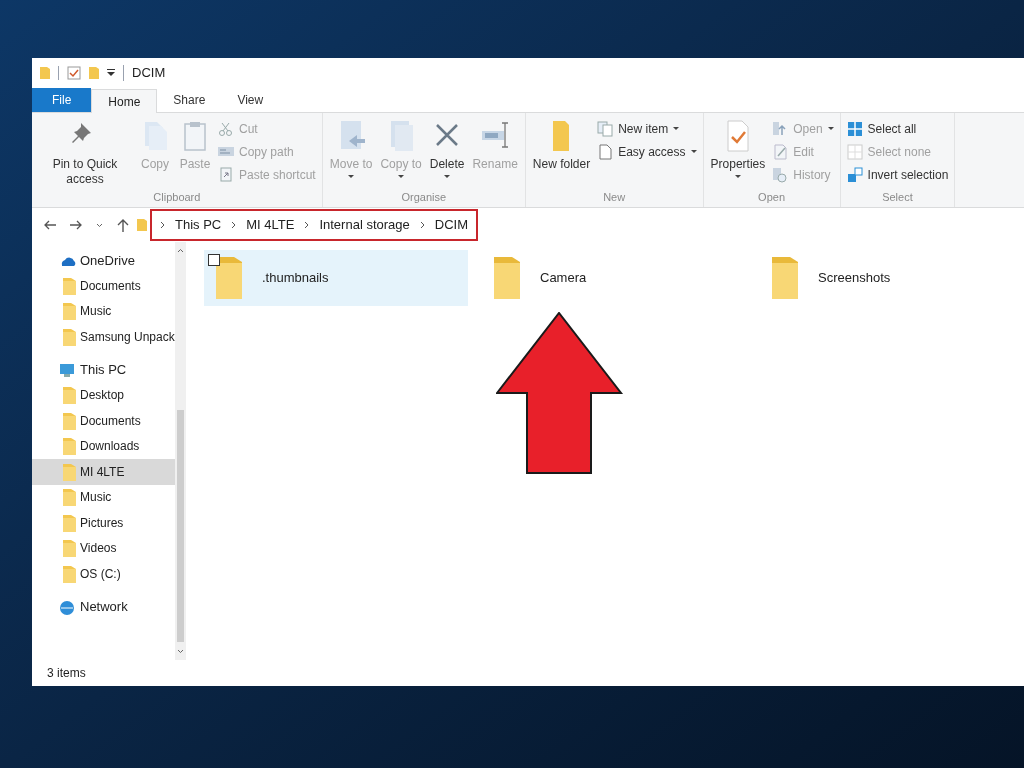 The image size is (1024, 768). I want to click on breadcrumb-link: Internal storage, so click(364, 225).